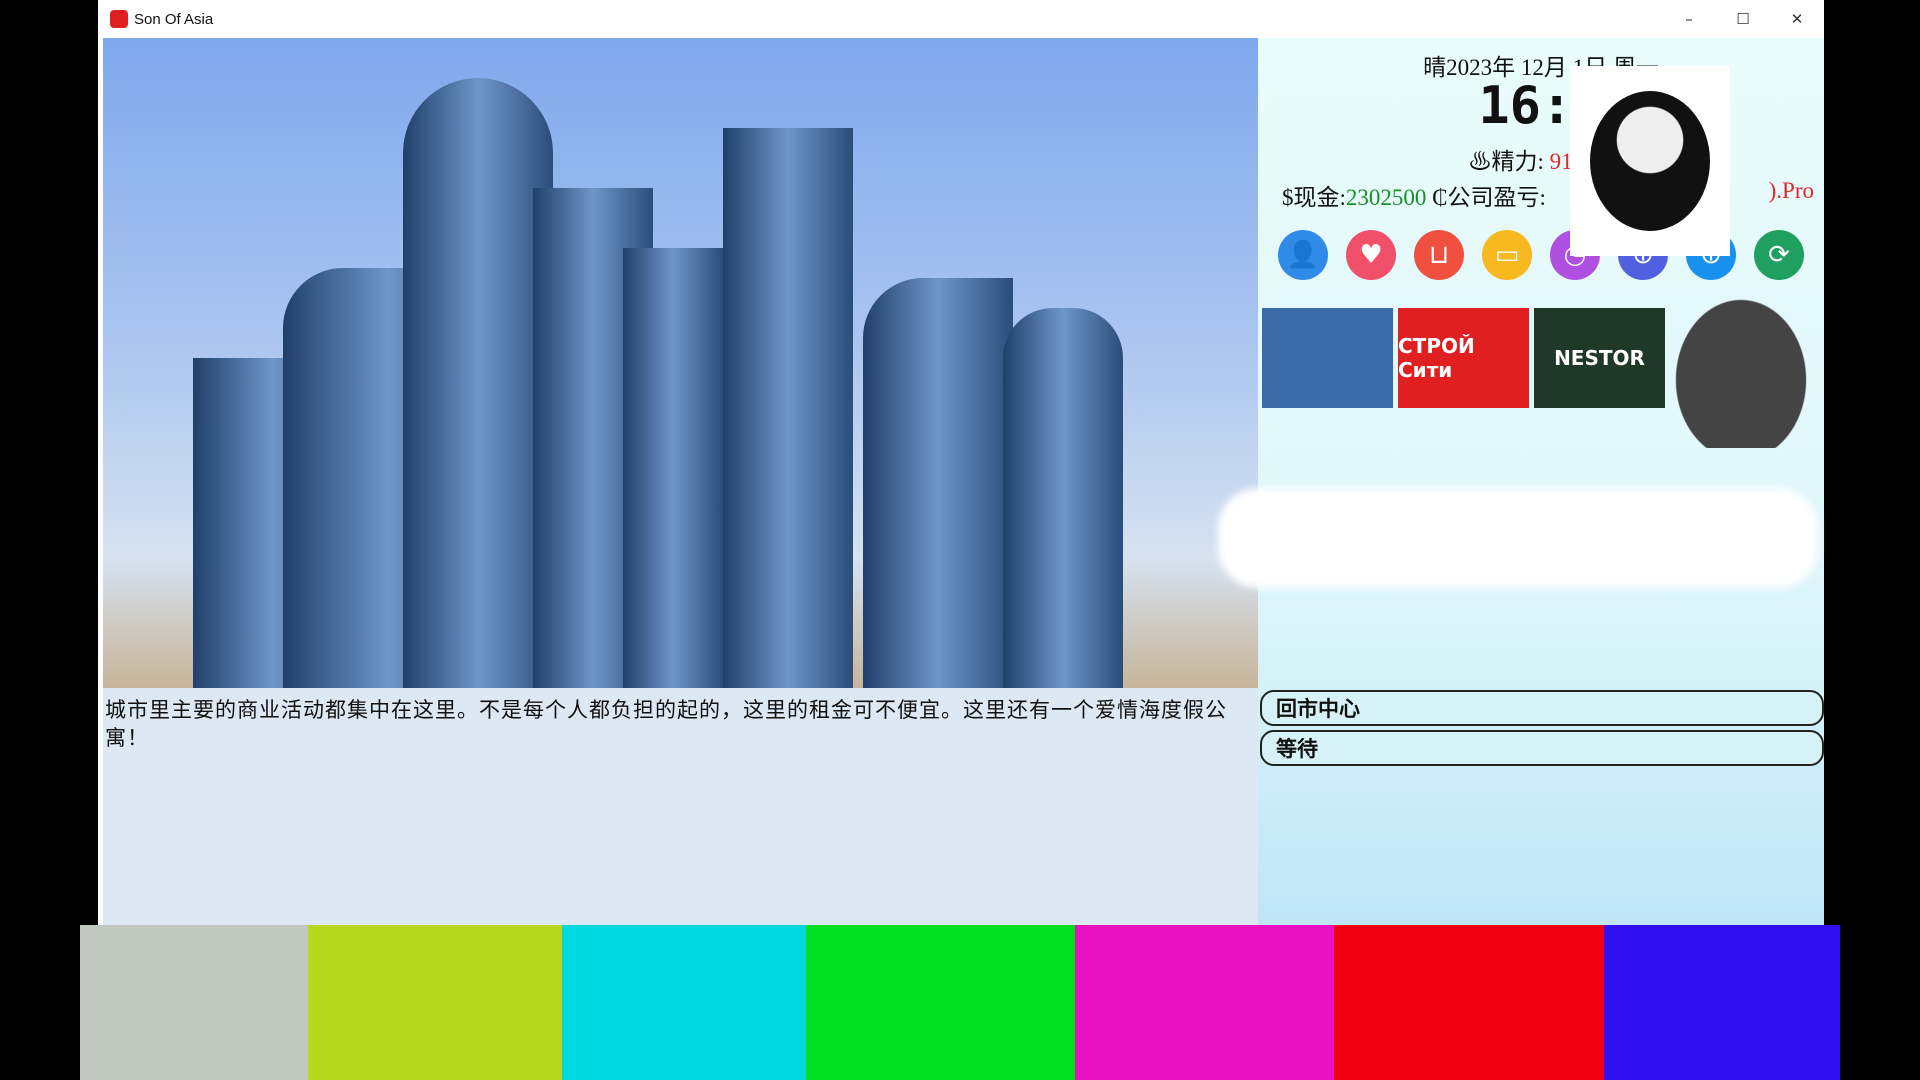 The width and height of the screenshot is (1920, 1080). What do you see at coordinates (1743, 19) in the screenshot?
I see `maximize-button: ☐` at bounding box center [1743, 19].